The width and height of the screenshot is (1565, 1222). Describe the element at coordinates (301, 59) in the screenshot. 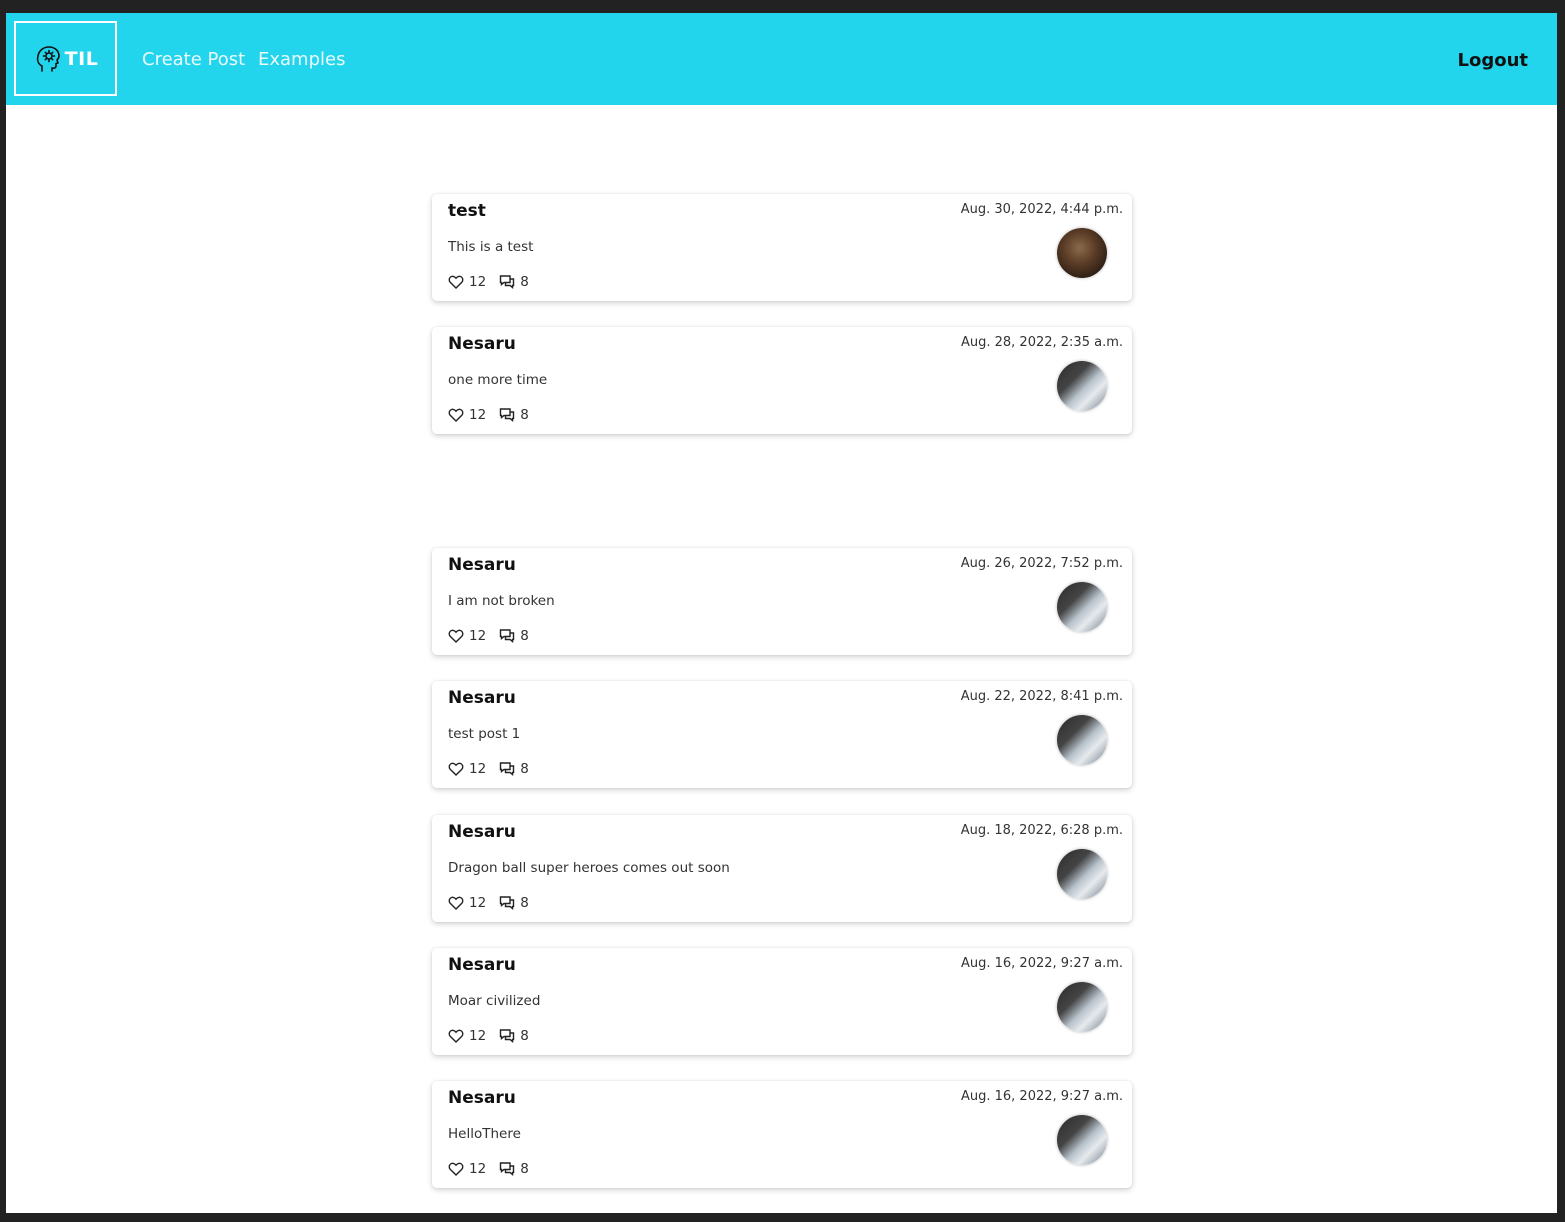

I see `nav-link-examples: Examples` at that location.